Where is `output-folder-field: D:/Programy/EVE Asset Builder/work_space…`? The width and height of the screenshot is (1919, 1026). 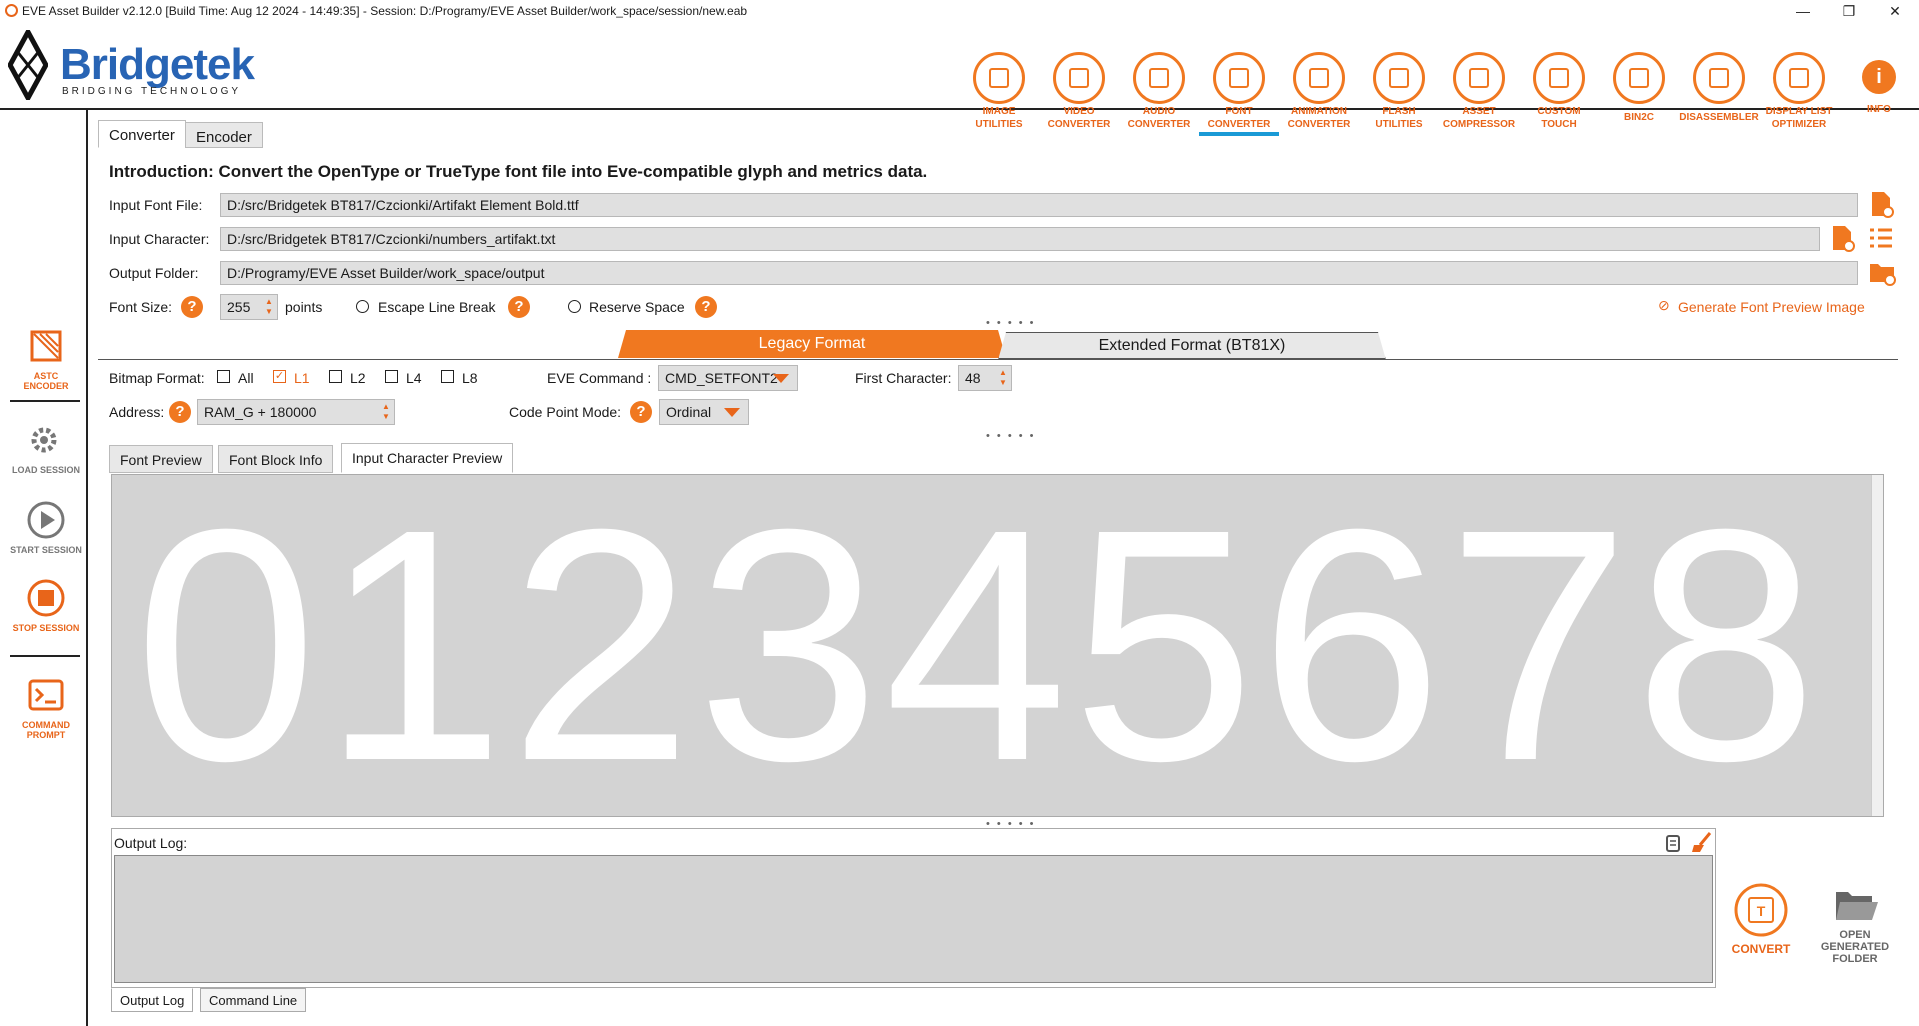
output-folder-field: D:/Programy/EVE Asset Builder/work_space… is located at coordinates (1039, 273).